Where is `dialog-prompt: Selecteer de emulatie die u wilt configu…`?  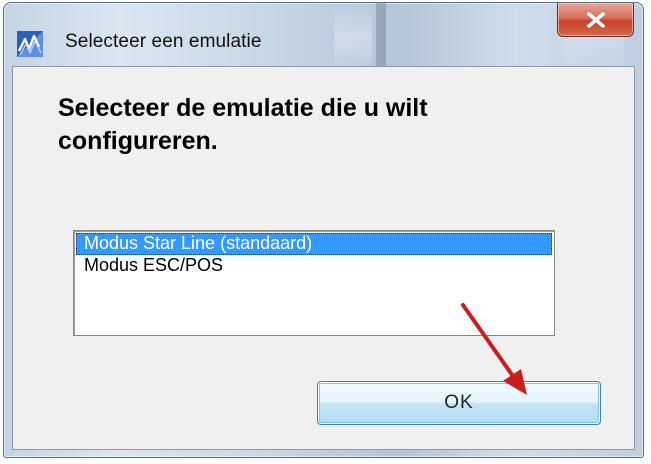 dialog-prompt: Selecteer de emulatie die u wilt configu… is located at coordinates (243, 124).